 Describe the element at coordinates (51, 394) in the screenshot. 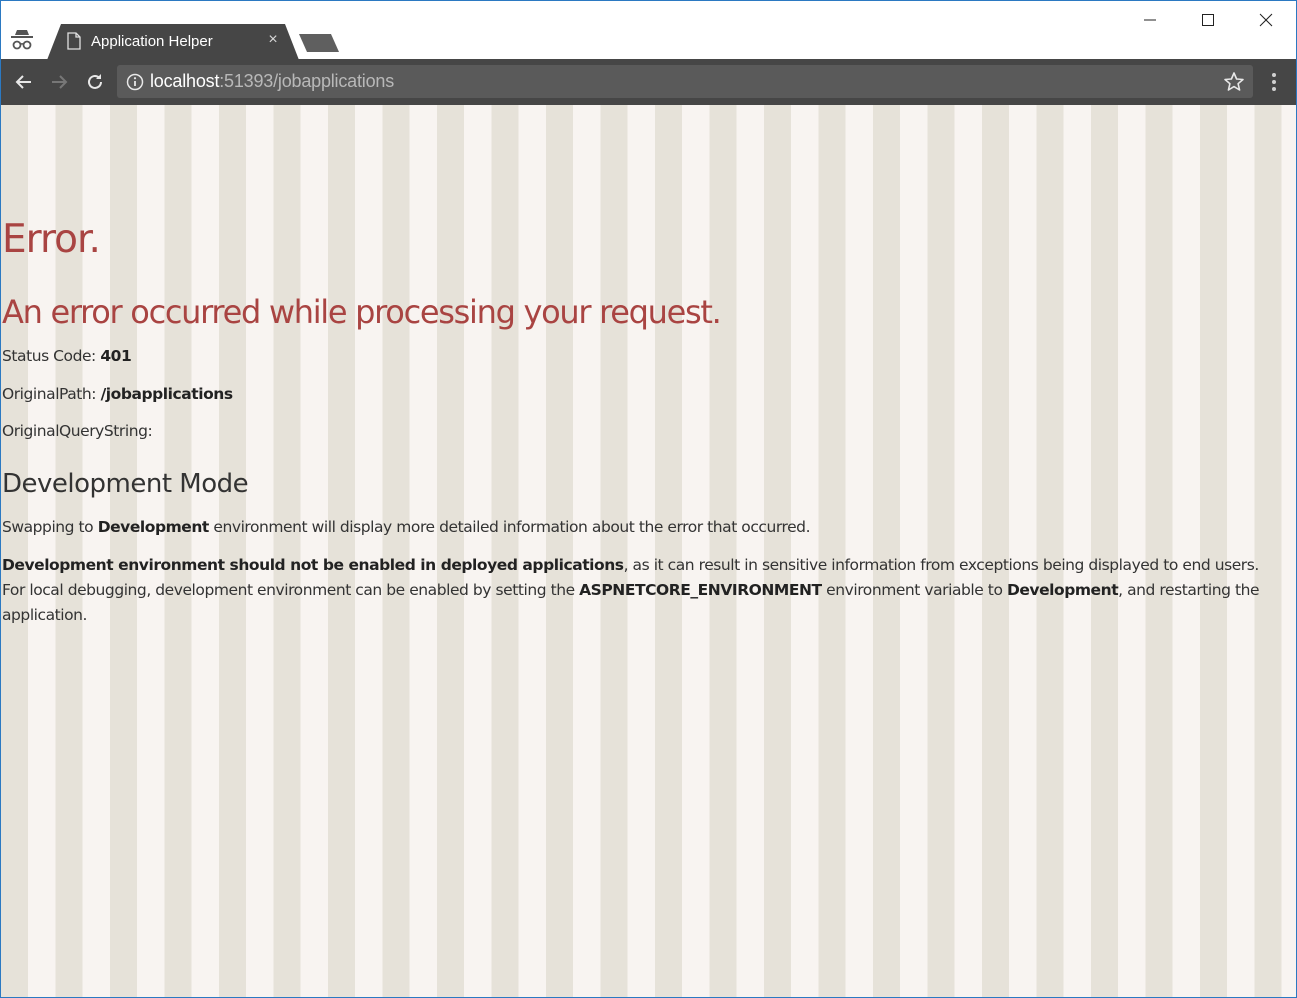

I see `original-path-label: OriginalPath:` at that location.